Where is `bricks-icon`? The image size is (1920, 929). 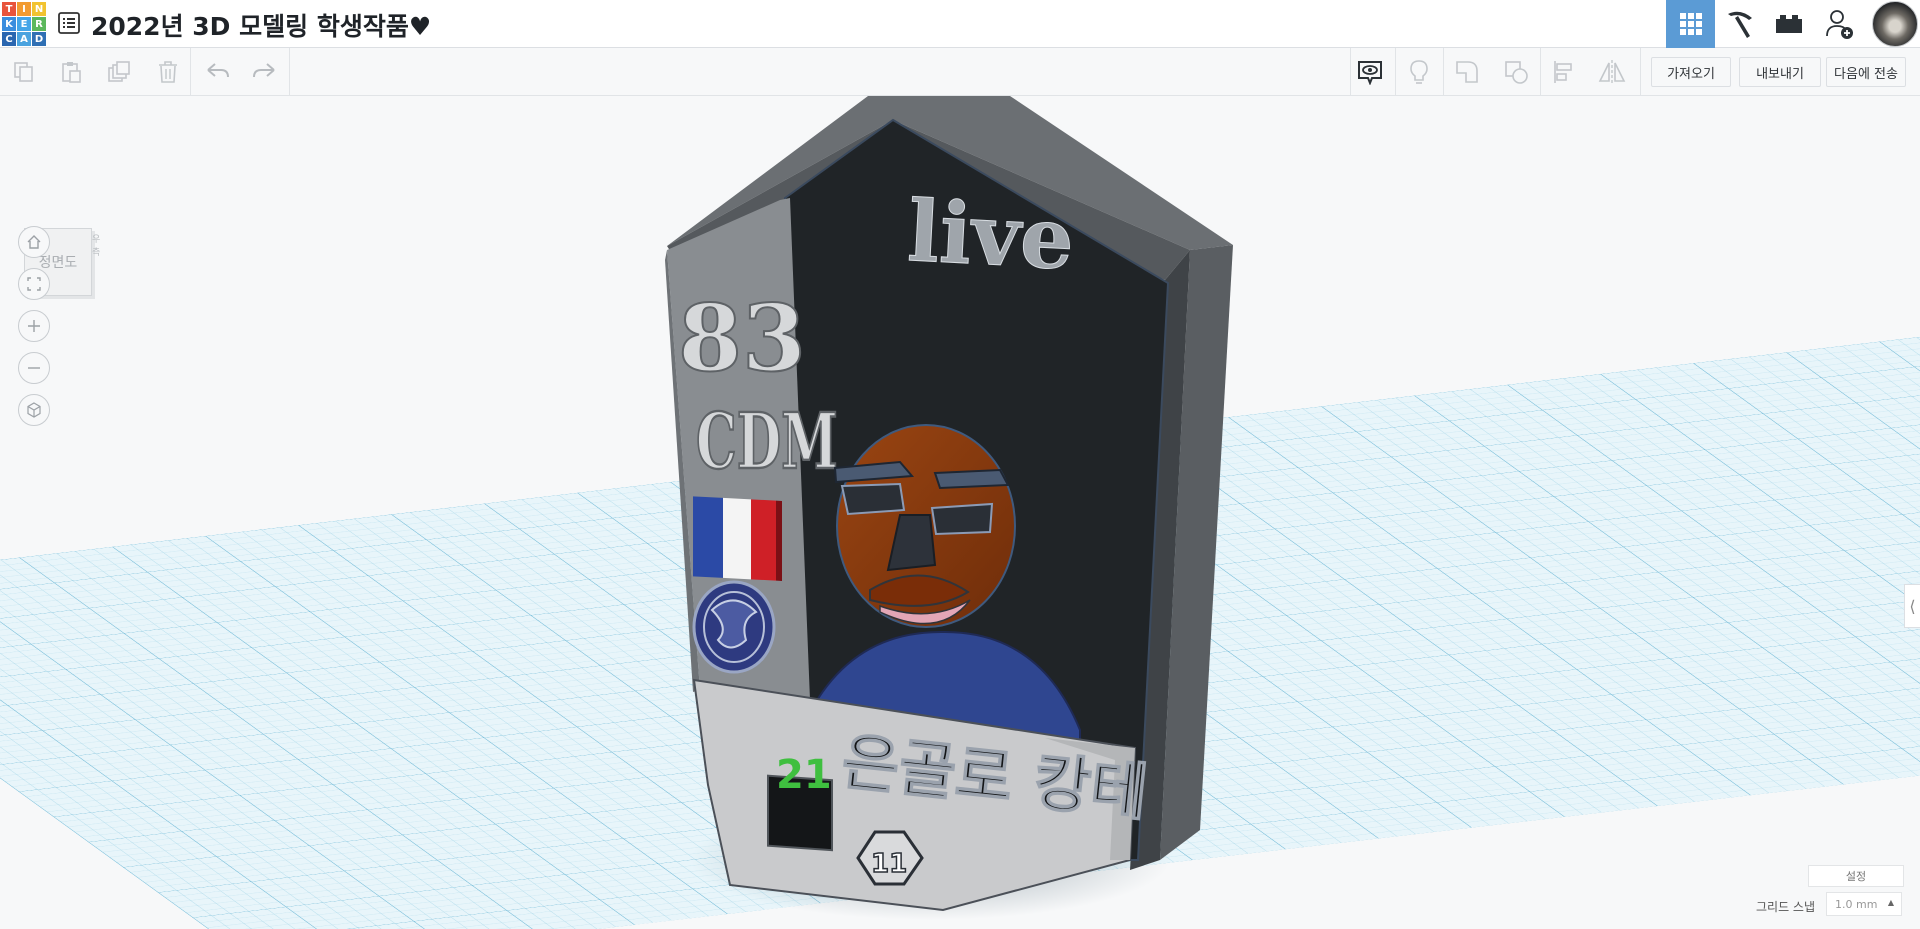
bricks-icon is located at coordinates (1788, 24).